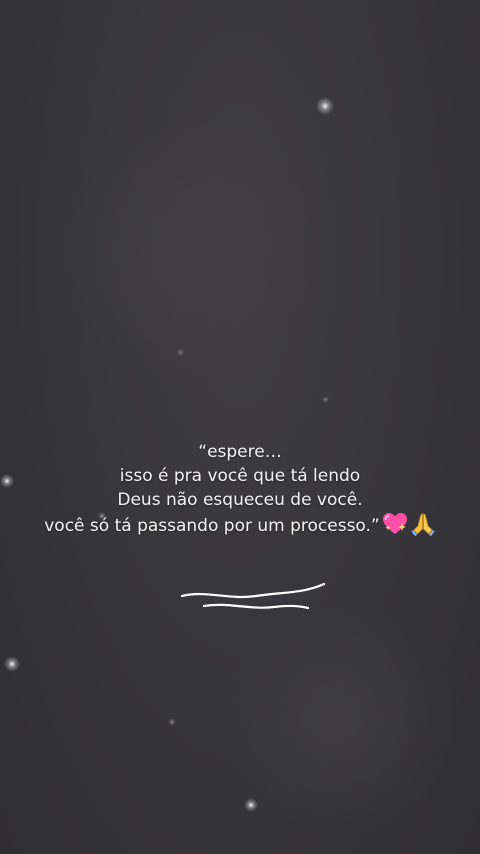  What do you see at coordinates (423, 524) in the screenshot?
I see `folded-hands-icon` at bounding box center [423, 524].